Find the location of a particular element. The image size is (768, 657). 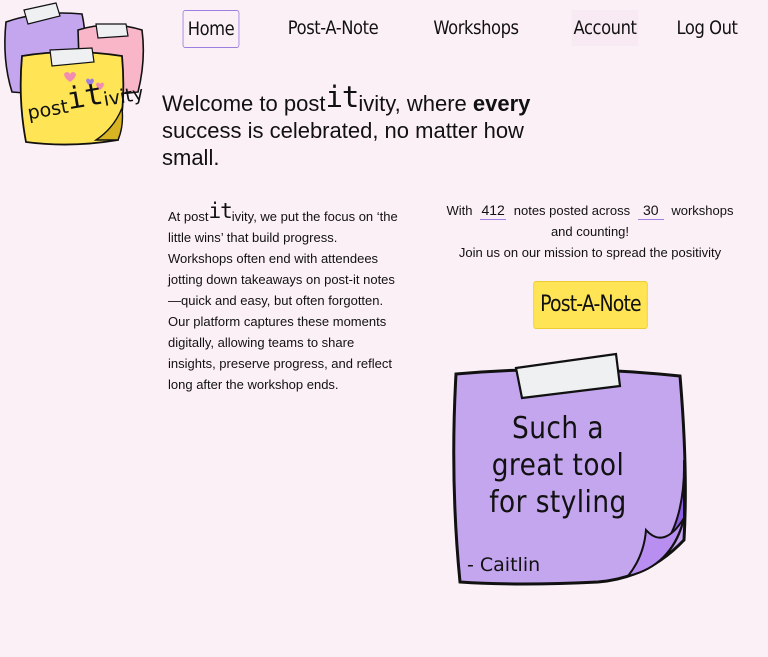

workshops-count: 30 is located at coordinates (650, 210).